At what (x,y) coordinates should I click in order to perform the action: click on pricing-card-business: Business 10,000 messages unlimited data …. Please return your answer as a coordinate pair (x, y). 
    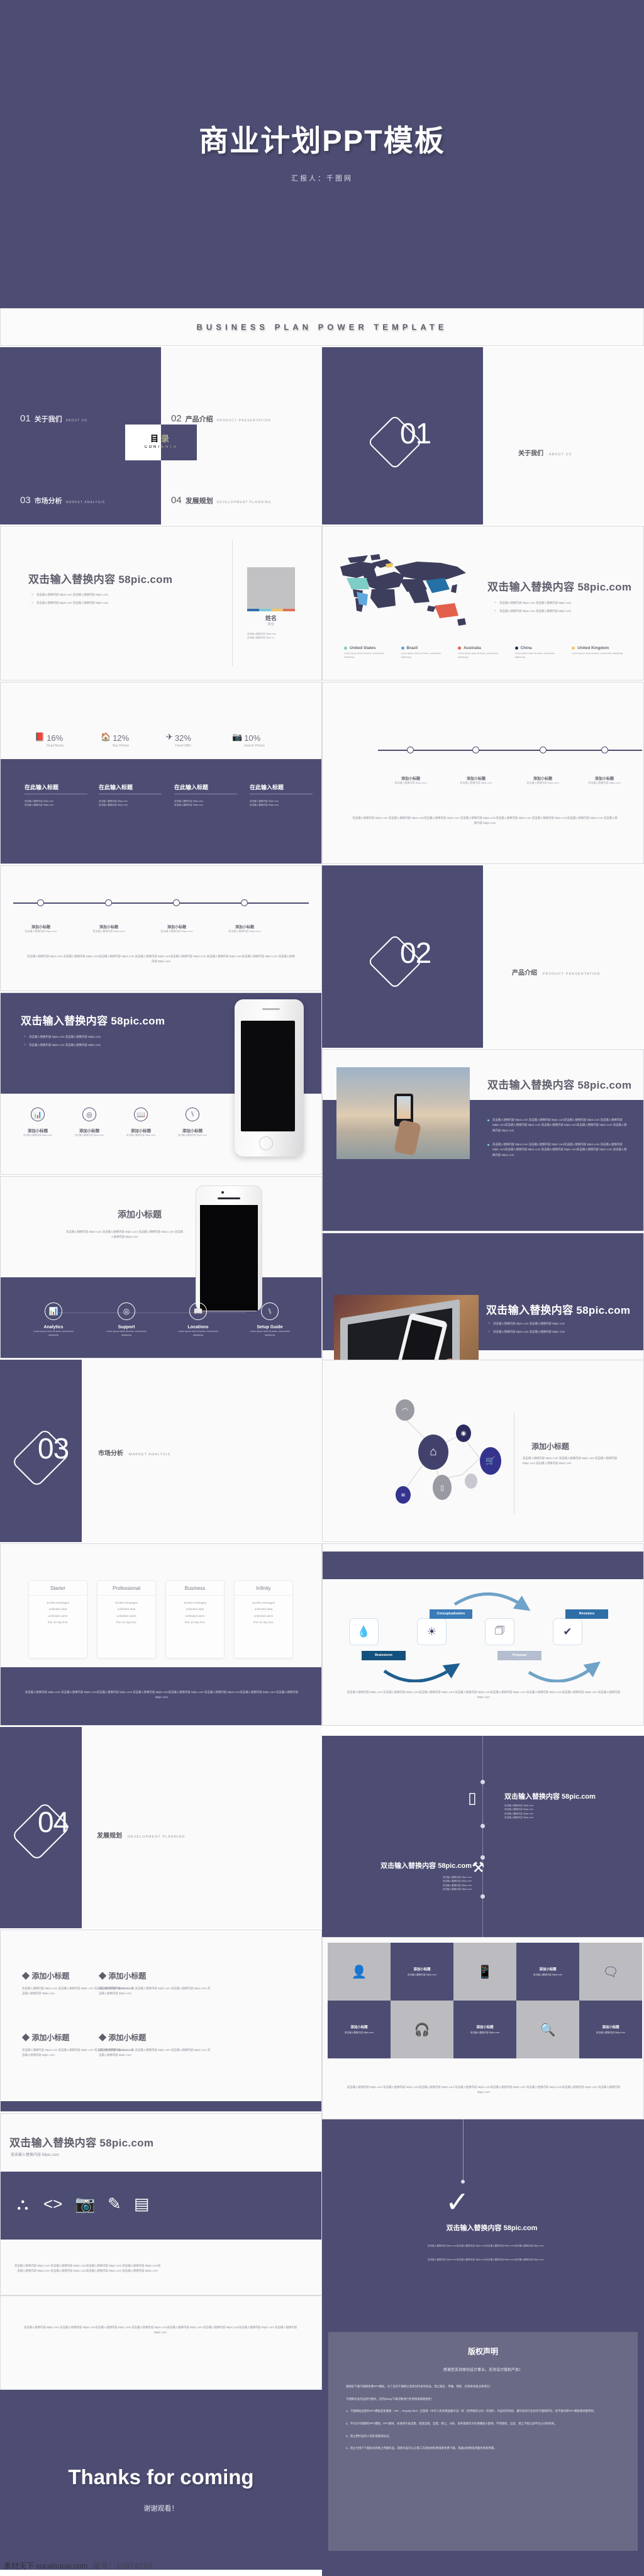
    Looking at the image, I should click on (195, 1619).